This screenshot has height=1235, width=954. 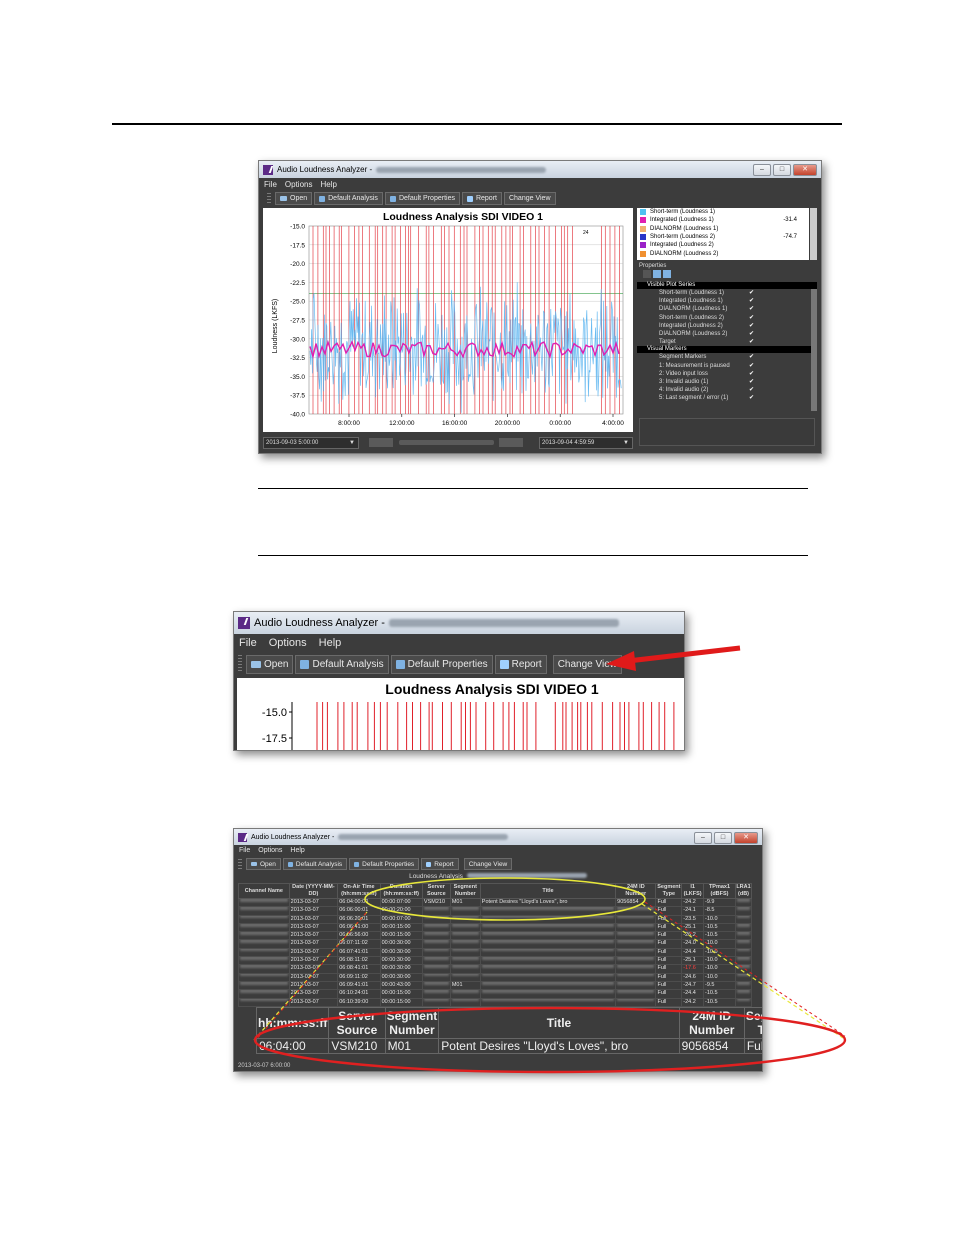 What do you see at coordinates (505, 899) in the screenshot?
I see `highlight-ellipse` at bounding box center [505, 899].